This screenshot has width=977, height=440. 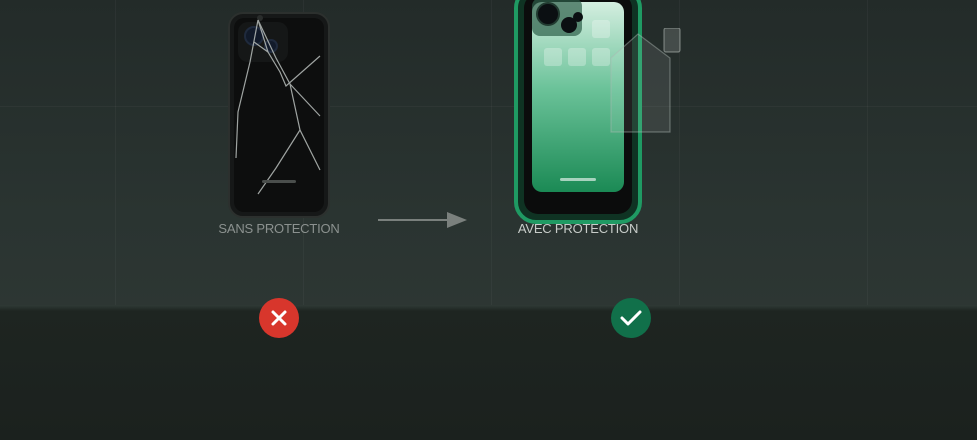 I want to click on x-icon, so click(x=279, y=318).